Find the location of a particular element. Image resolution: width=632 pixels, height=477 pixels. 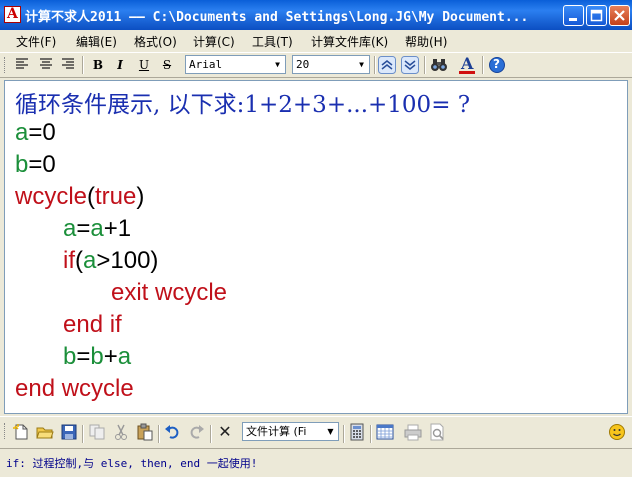

table-button is located at coordinates (385, 432).